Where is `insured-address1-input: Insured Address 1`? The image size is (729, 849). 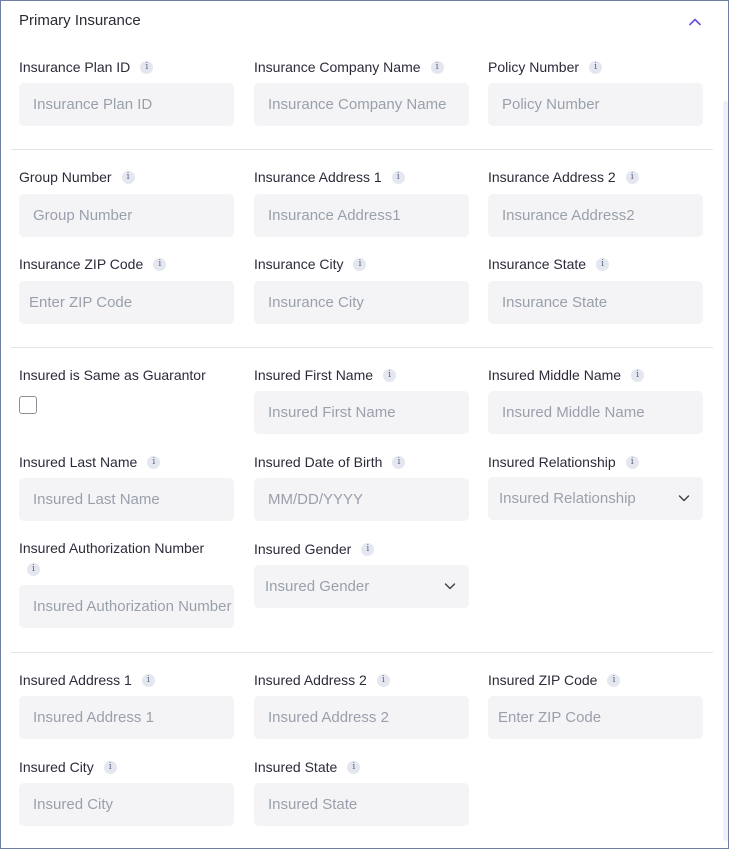
insured-address1-input: Insured Address 1 is located at coordinates (126, 717).